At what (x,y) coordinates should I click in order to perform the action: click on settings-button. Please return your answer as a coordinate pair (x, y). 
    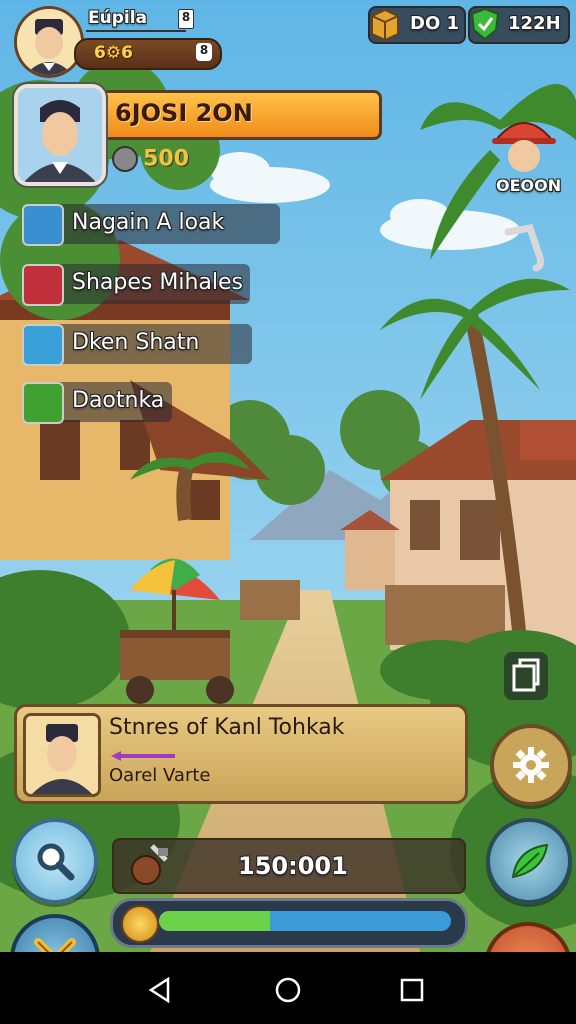
    Looking at the image, I should click on (531, 765).